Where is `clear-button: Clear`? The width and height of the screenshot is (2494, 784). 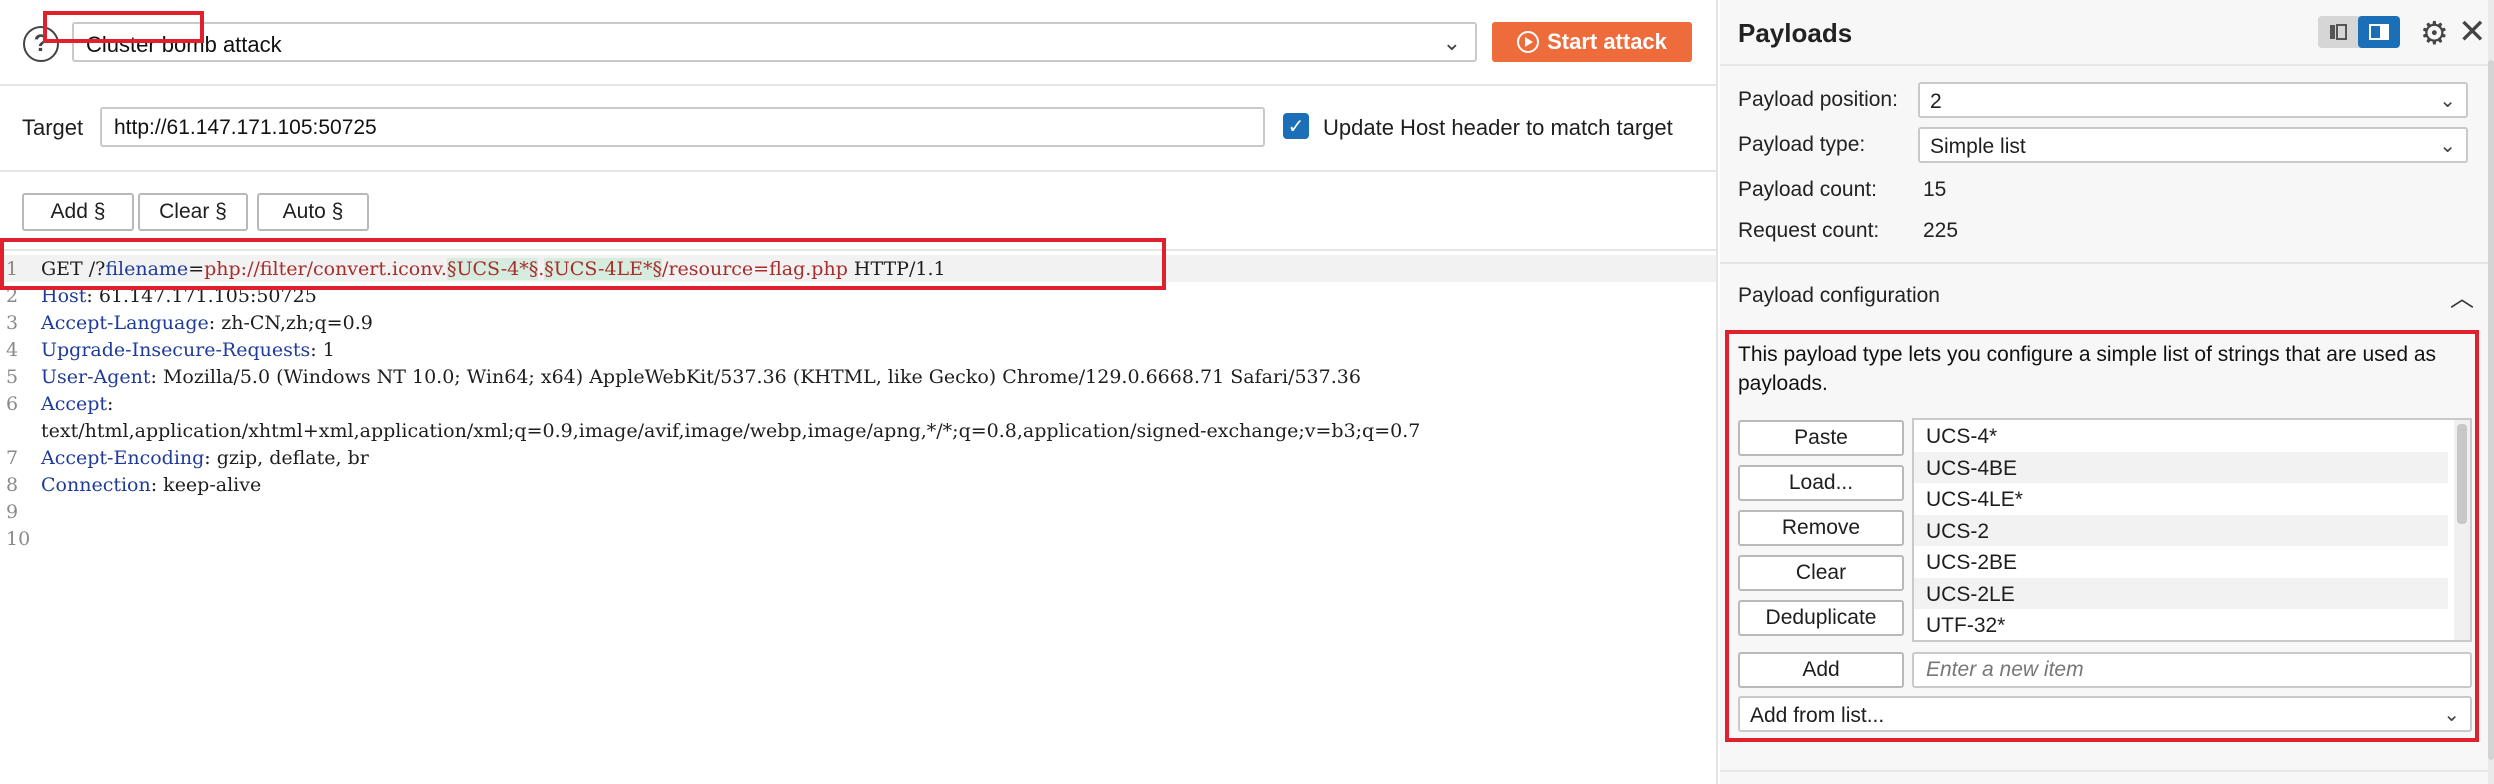
clear-button: Clear is located at coordinates (1821, 573).